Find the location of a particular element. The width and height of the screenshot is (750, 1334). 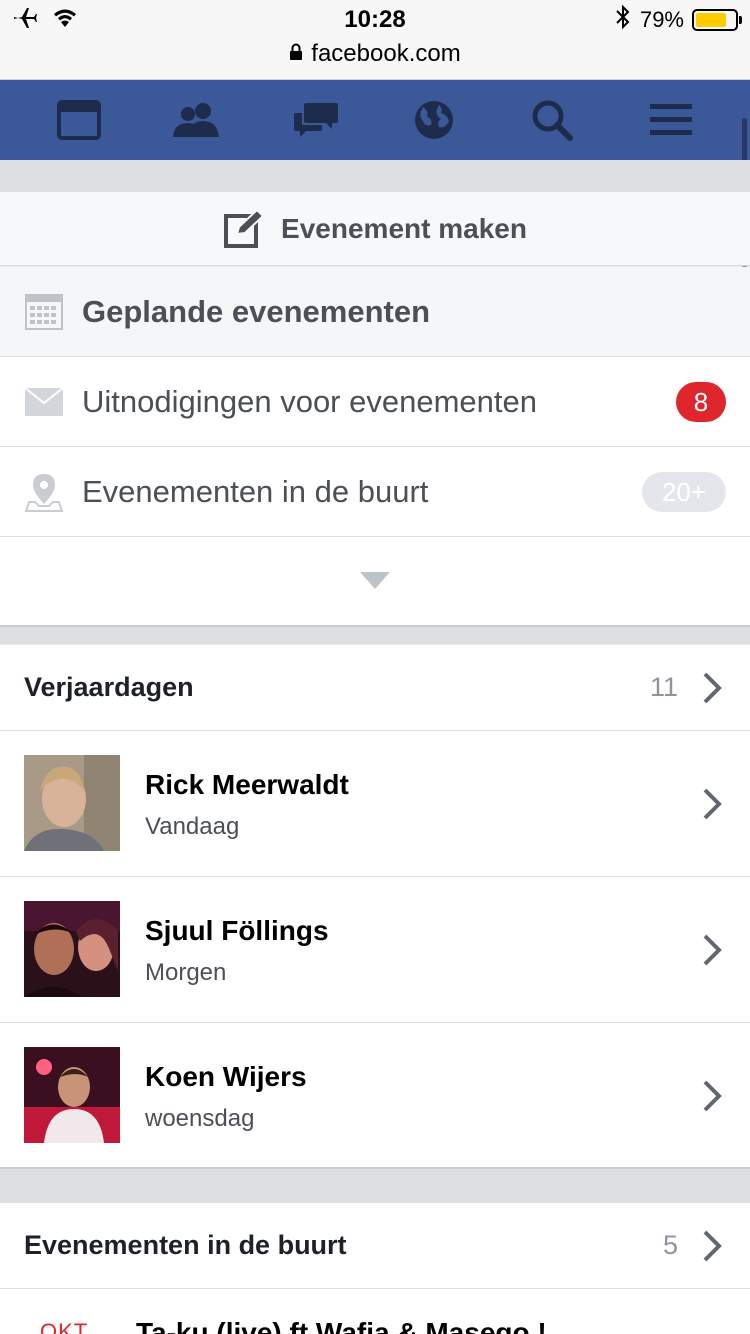

birthday-row: Sjuul Föllings Morgen is located at coordinates (375, 950).